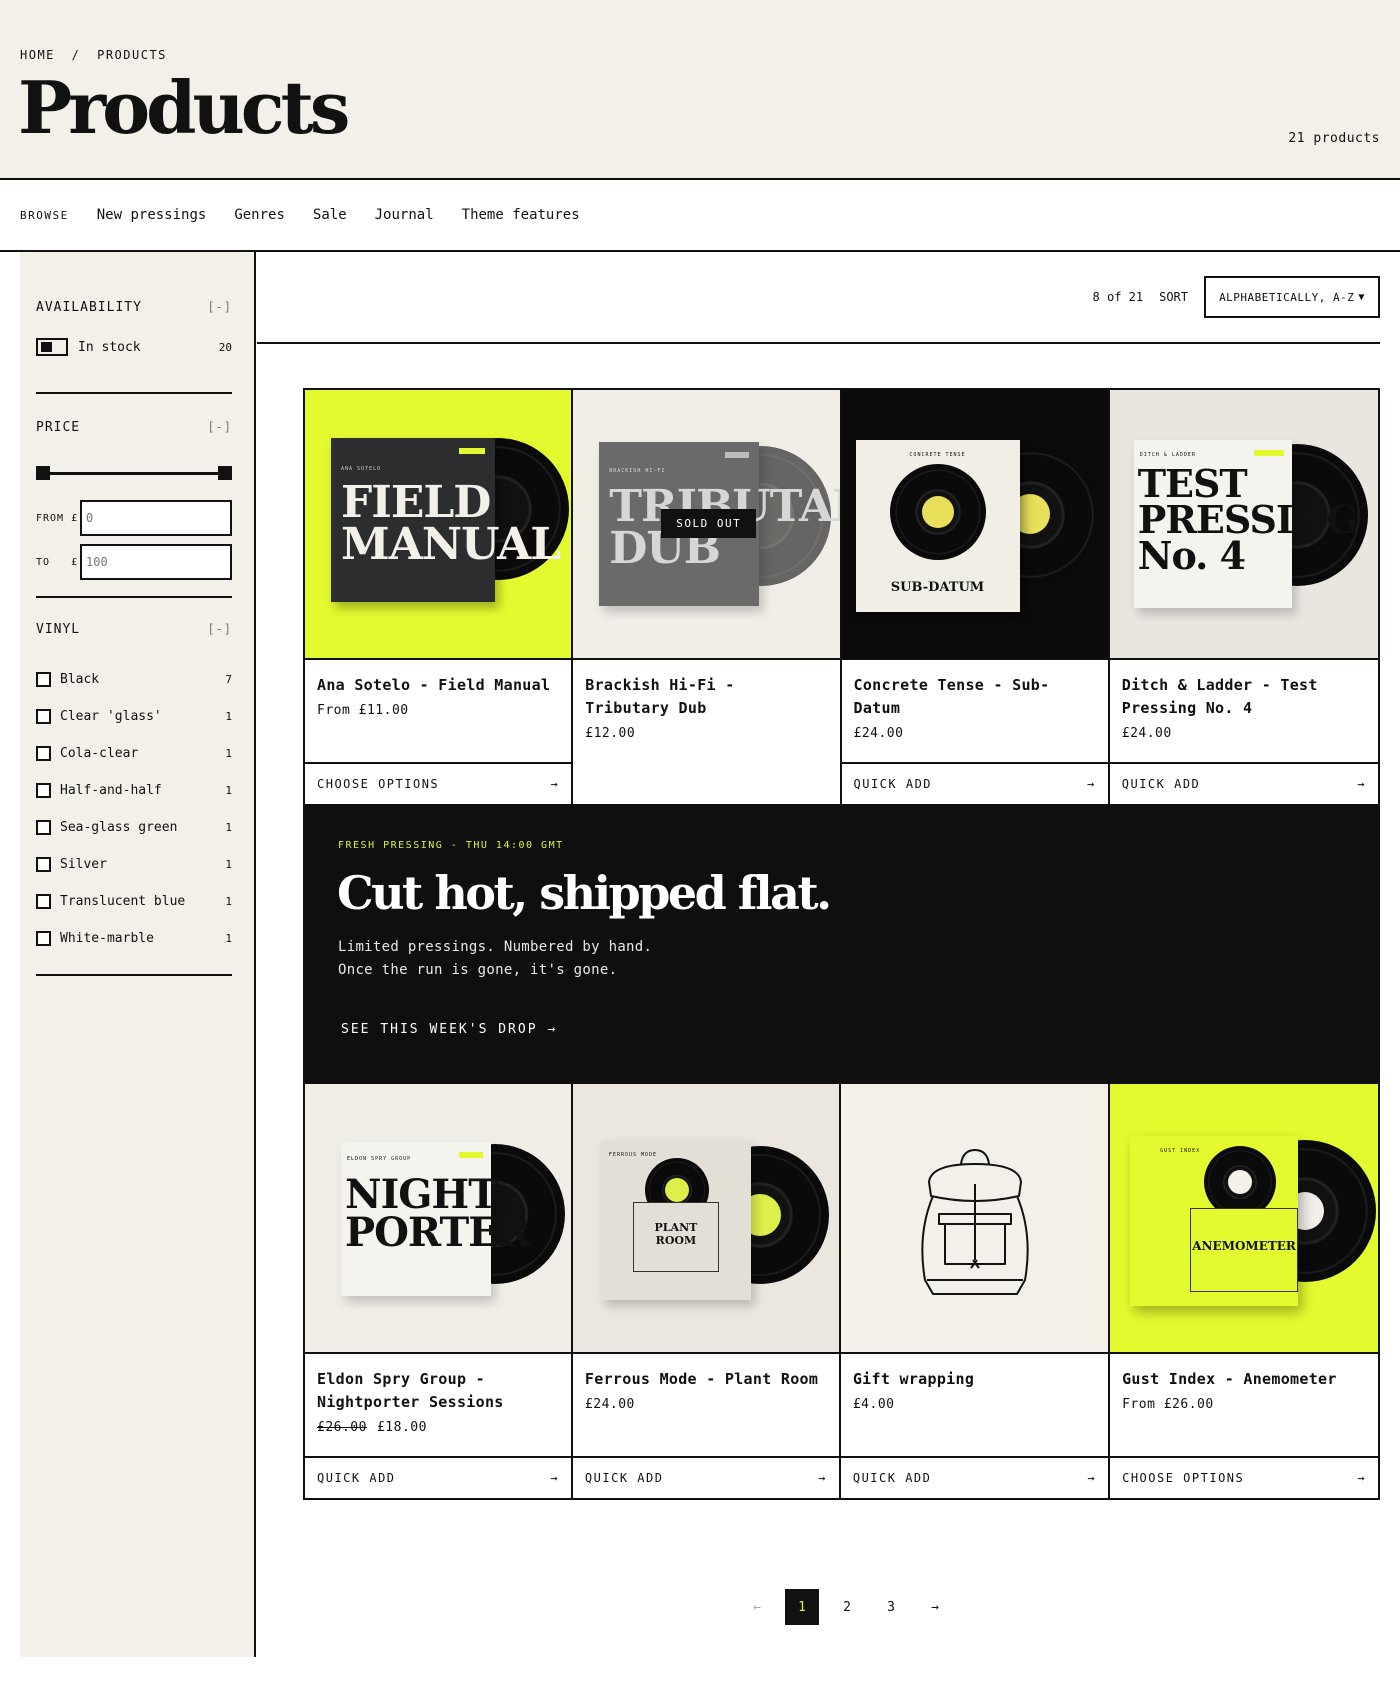  What do you see at coordinates (225, 473) in the screenshot?
I see `slider-max-handle` at bounding box center [225, 473].